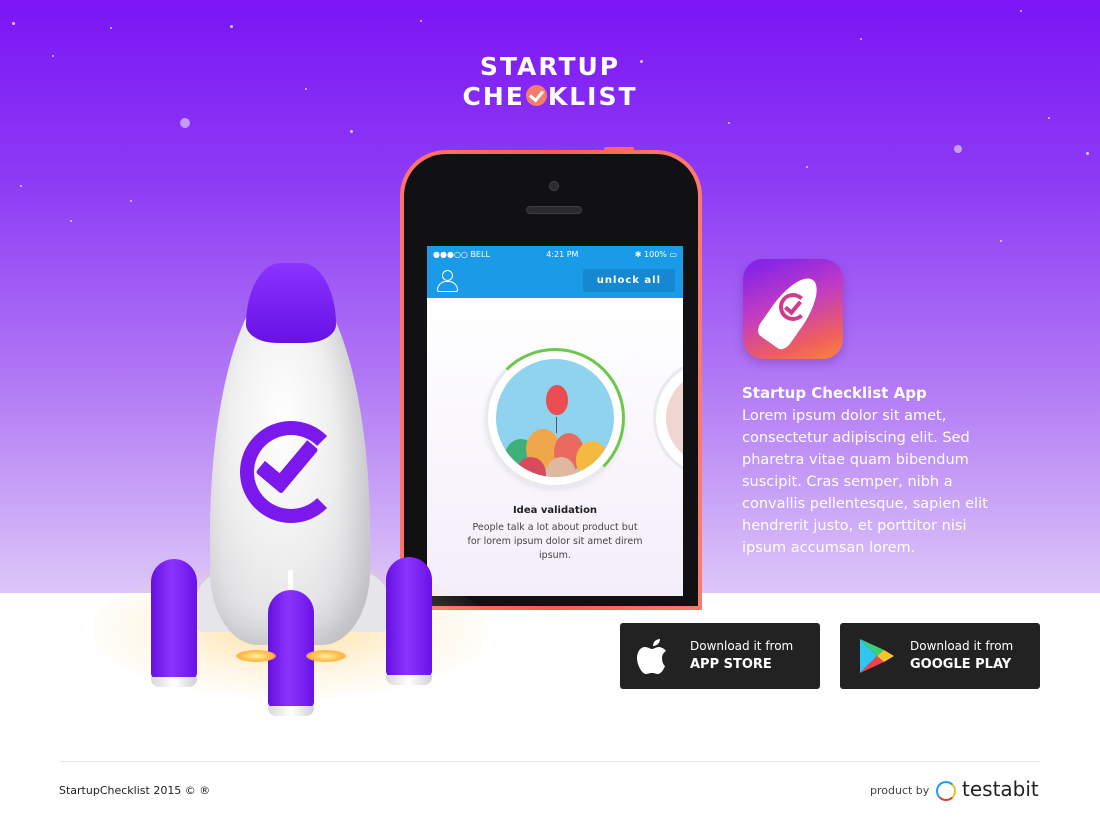  I want to click on logo-line-2: CHE KLIST, so click(550, 97).